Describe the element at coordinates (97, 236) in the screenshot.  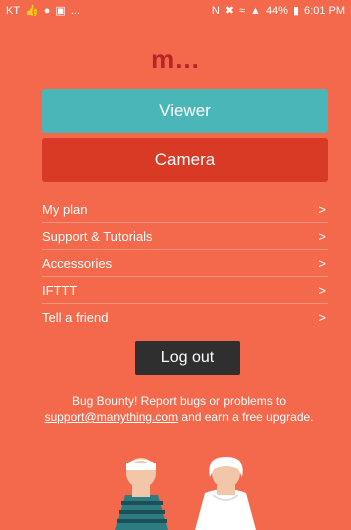
I see `menu-item-label: Support & Tutorials` at that location.